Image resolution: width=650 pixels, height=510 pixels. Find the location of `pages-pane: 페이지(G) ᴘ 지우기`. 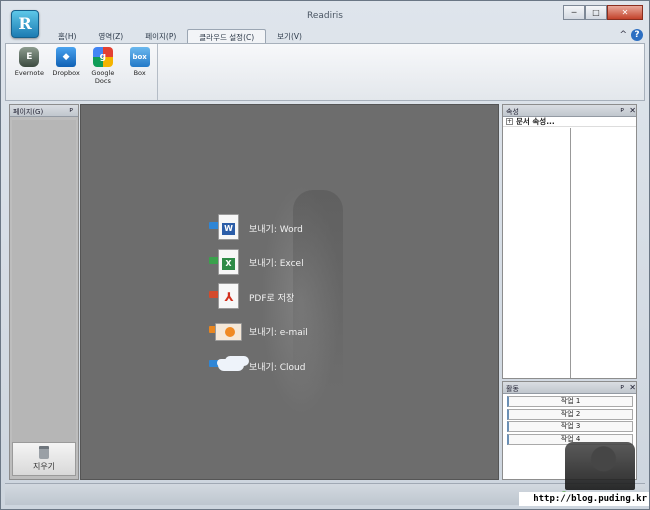

pages-pane: 페이지(G) ᴘ 지우기 is located at coordinates (44, 292).